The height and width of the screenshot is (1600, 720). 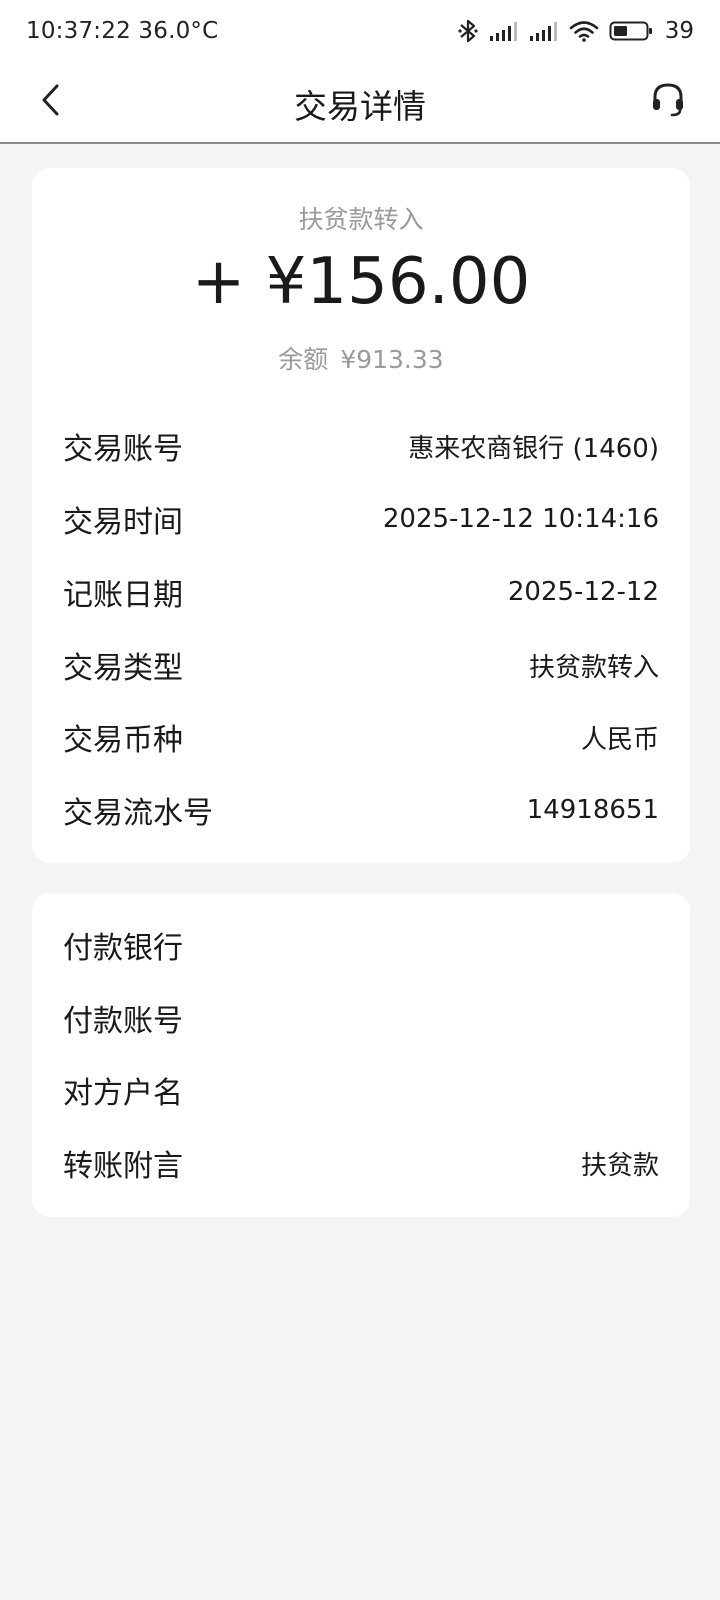 I want to click on page-title: 交易详情, so click(x=360, y=106).